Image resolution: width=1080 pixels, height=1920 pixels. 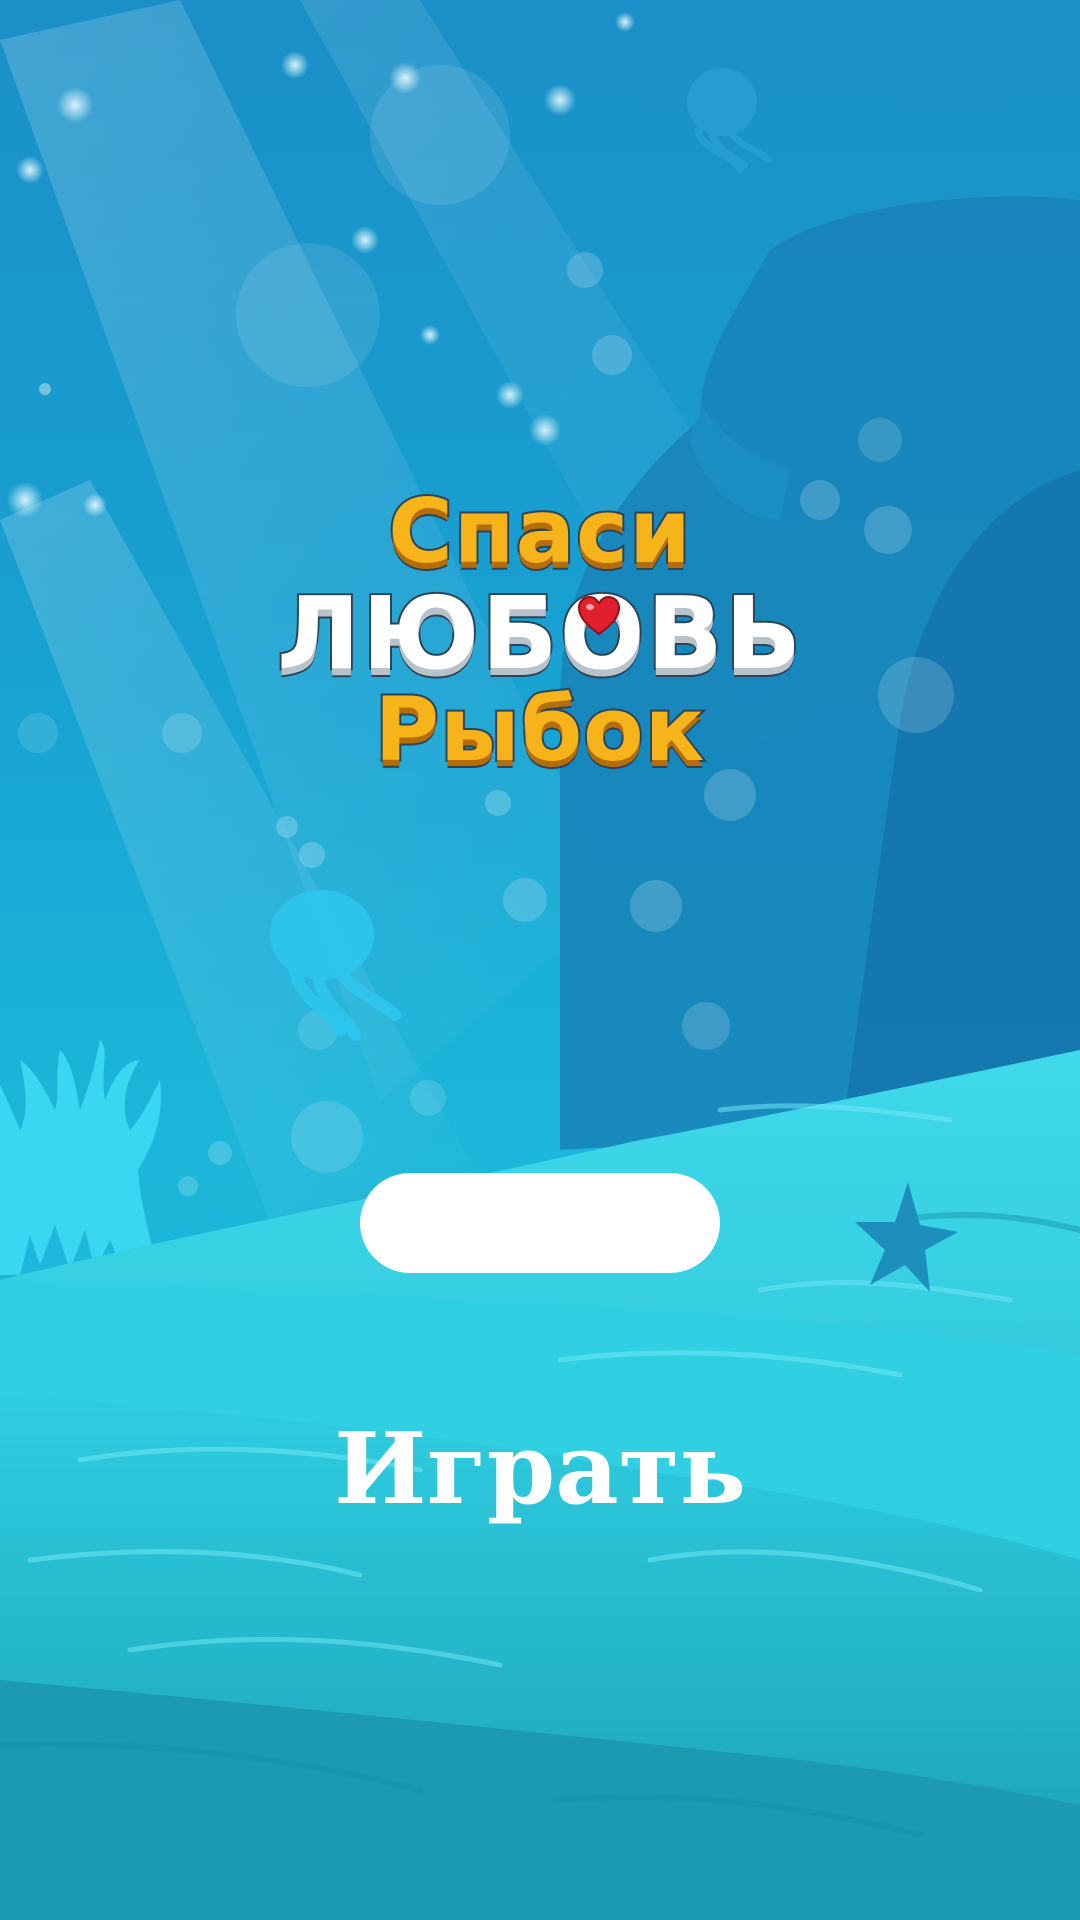 What do you see at coordinates (540, 1470) in the screenshot?
I see `play-button: Играть` at bounding box center [540, 1470].